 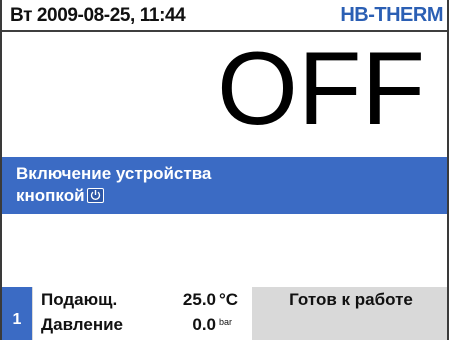 What do you see at coordinates (17, 313) in the screenshot?
I see `unit-number: 1` at bounding box center [17, 313].